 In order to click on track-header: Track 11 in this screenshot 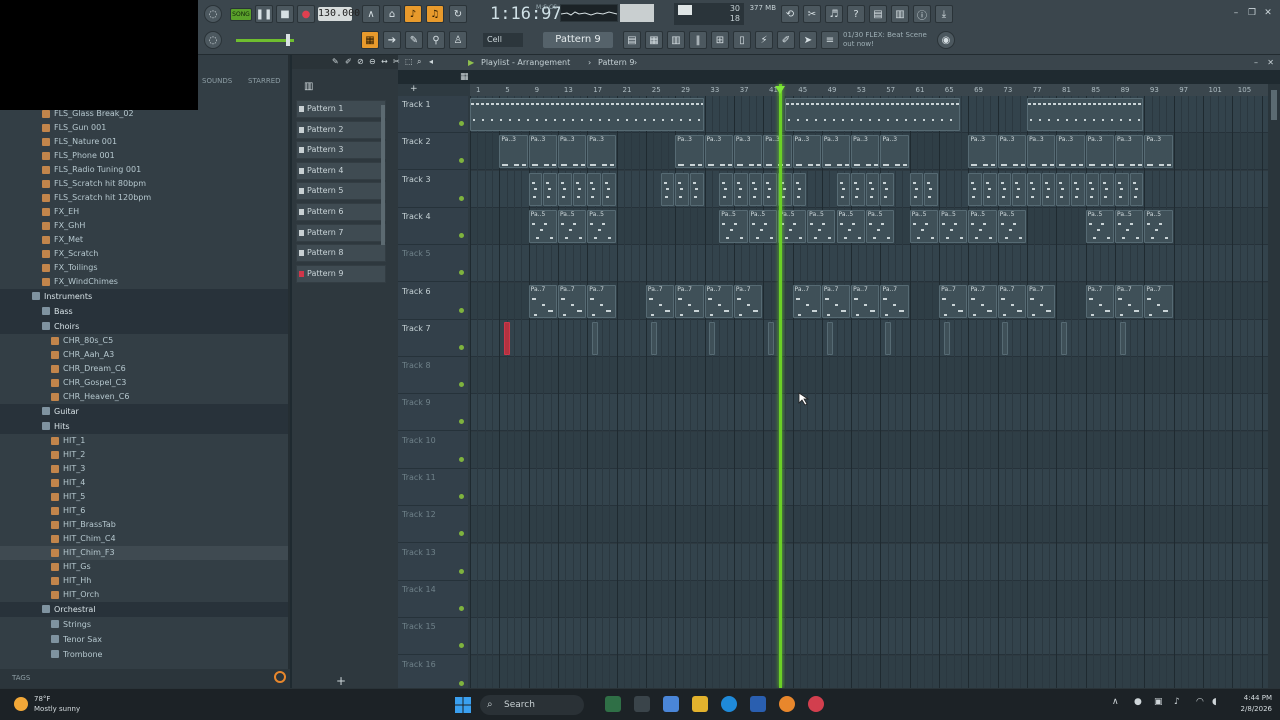, I will do `click(433, 487)`.